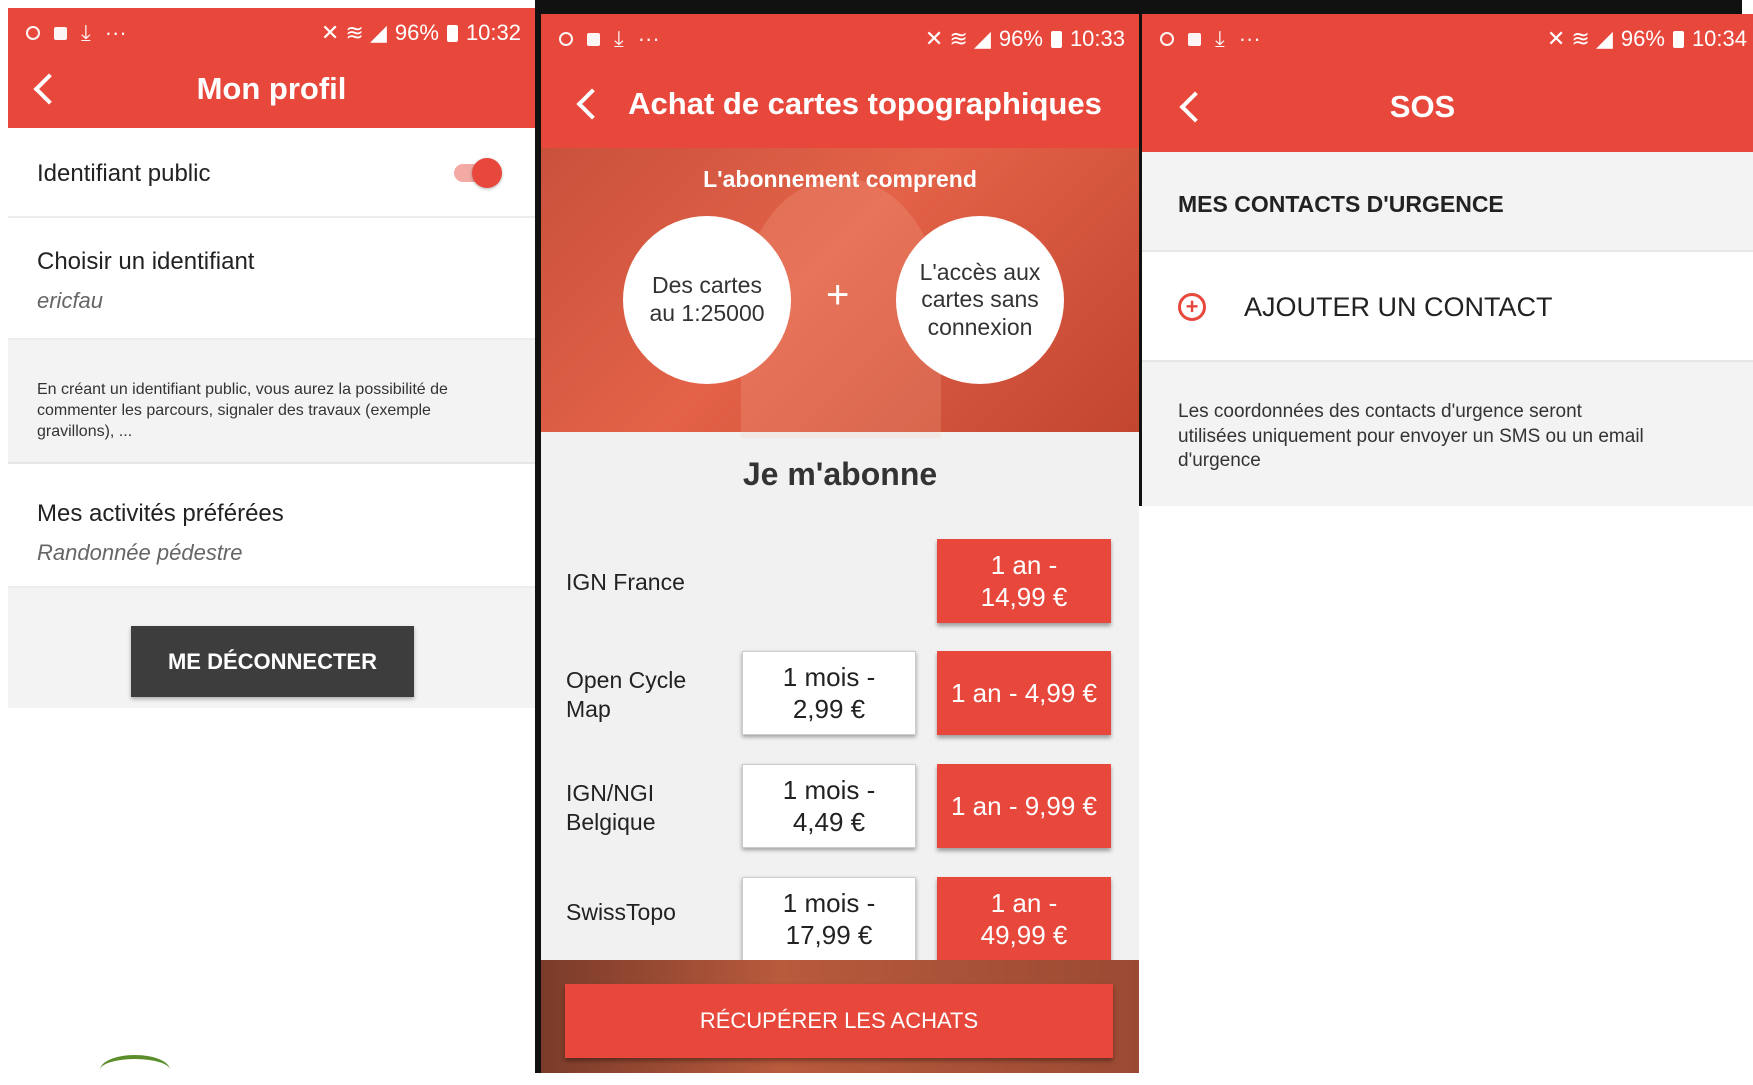  What do you see at coordinates (840, 474) in the screenshot?
I see `subscribe-heading: Je m'abonne` at bounding box center [840, 474].